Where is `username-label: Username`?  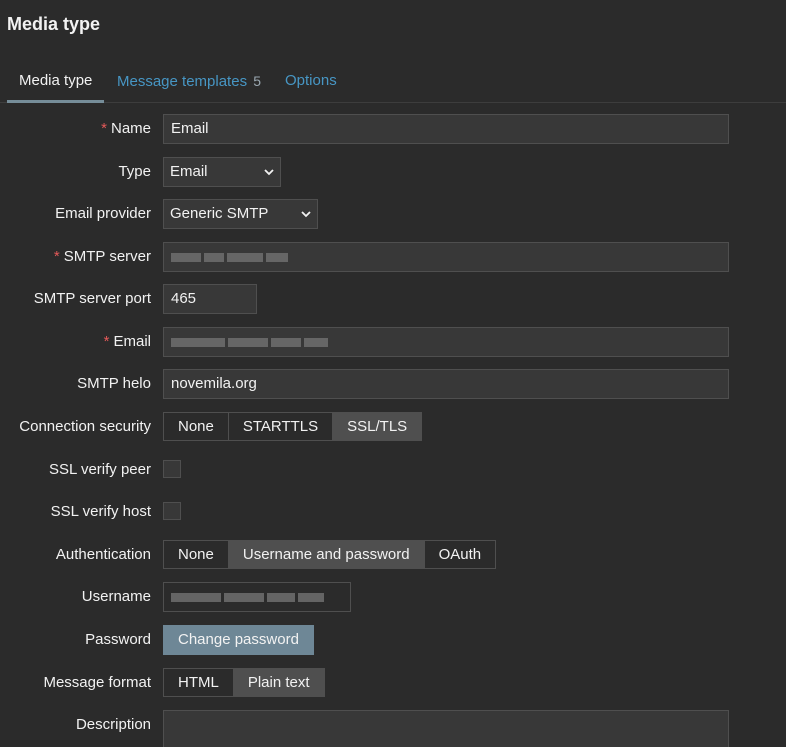 username-label: Username is located at coordinates (116, 596).